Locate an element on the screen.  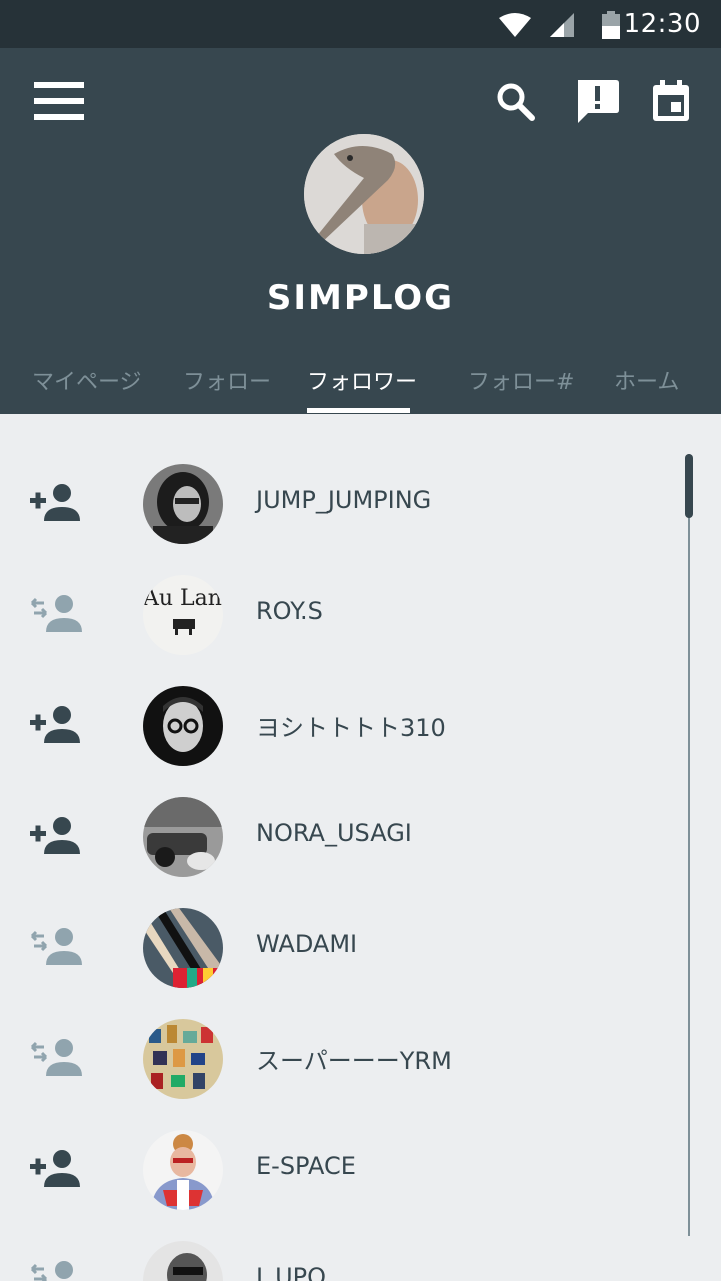
username: J_UPO is located at coordinates (291, 1272).